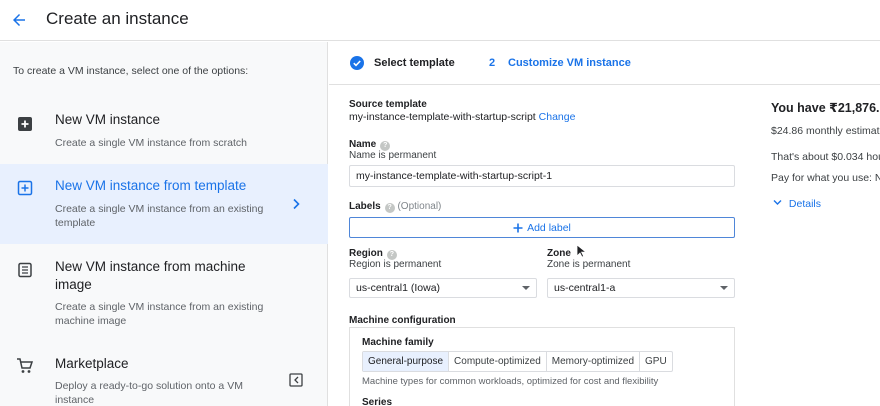 The width and height of the screenshot is (880, 406). What do you see at coordinates (363, 144) in the screenshot?
I see `name-label-text: Name` at bounding box center [363, 144].